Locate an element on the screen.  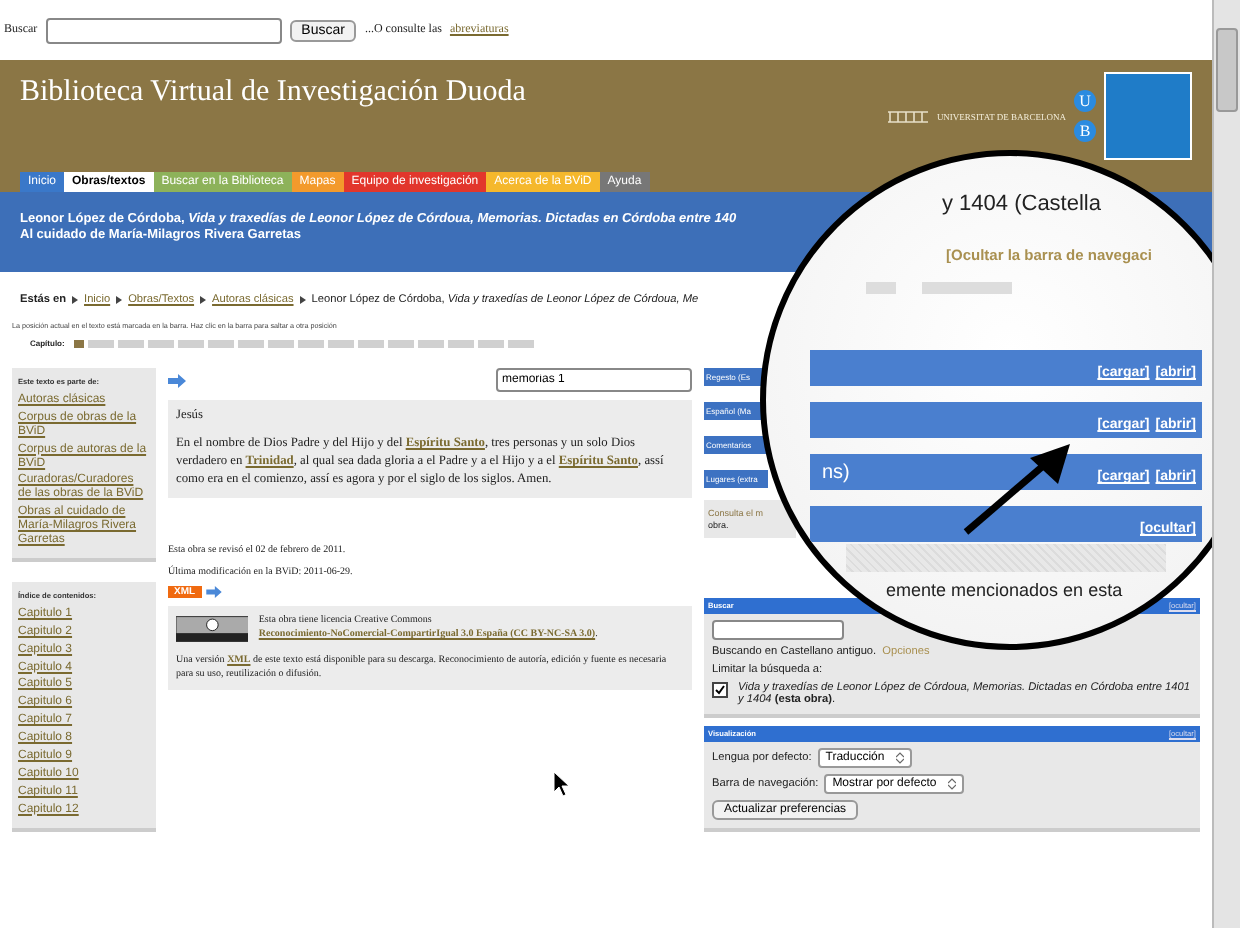
scrollbar is located at coordinates (1226, 464).